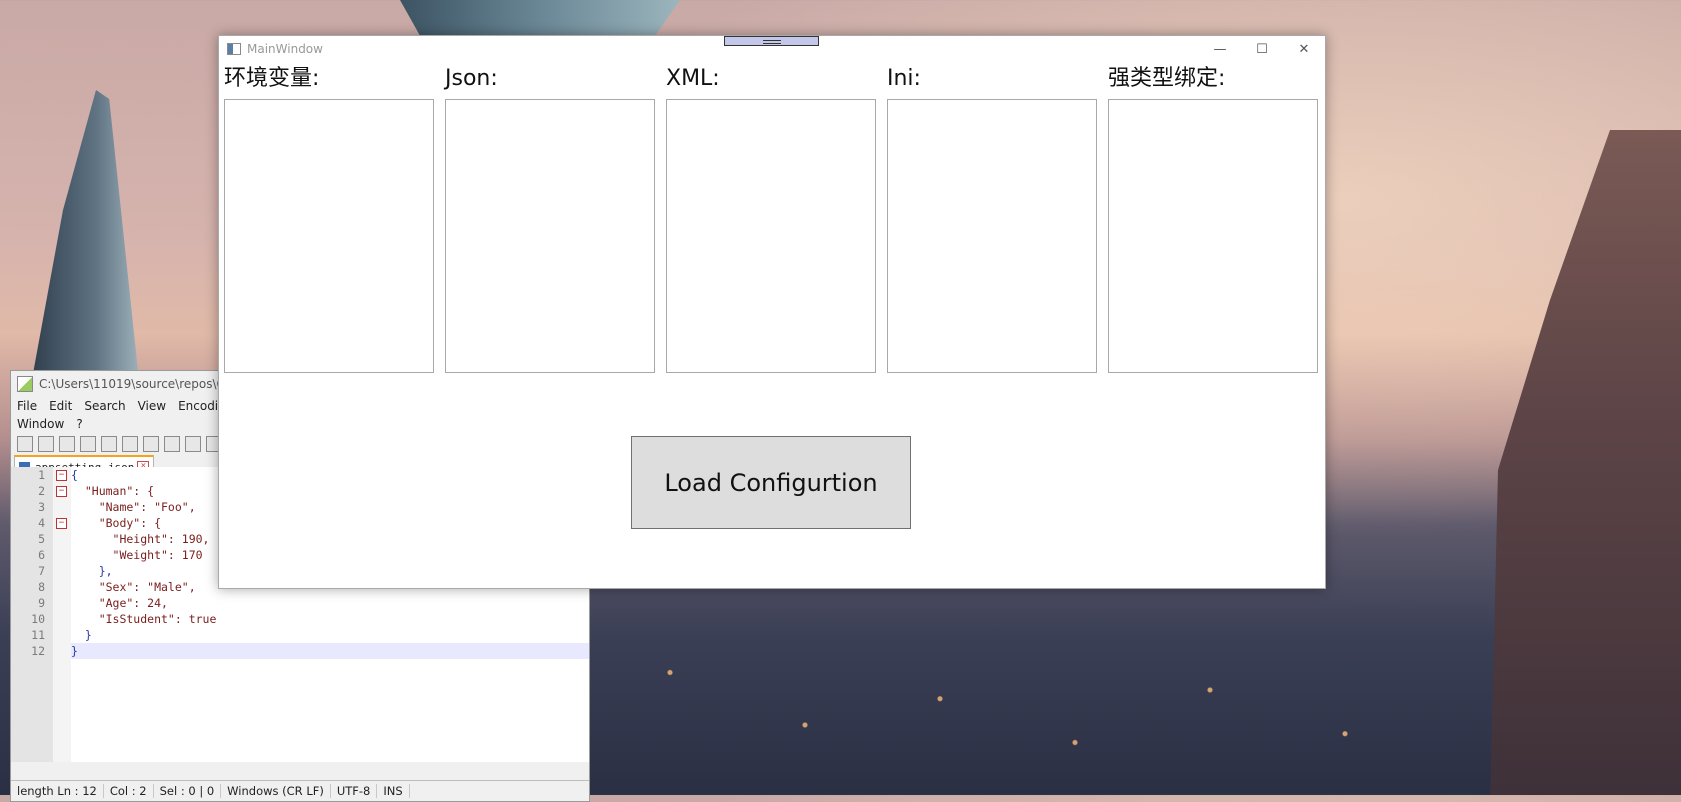  What do you see at coordinates (104, 406) in the screenshot?
I see `menu-search: Search` at bounding box center [104, 406].